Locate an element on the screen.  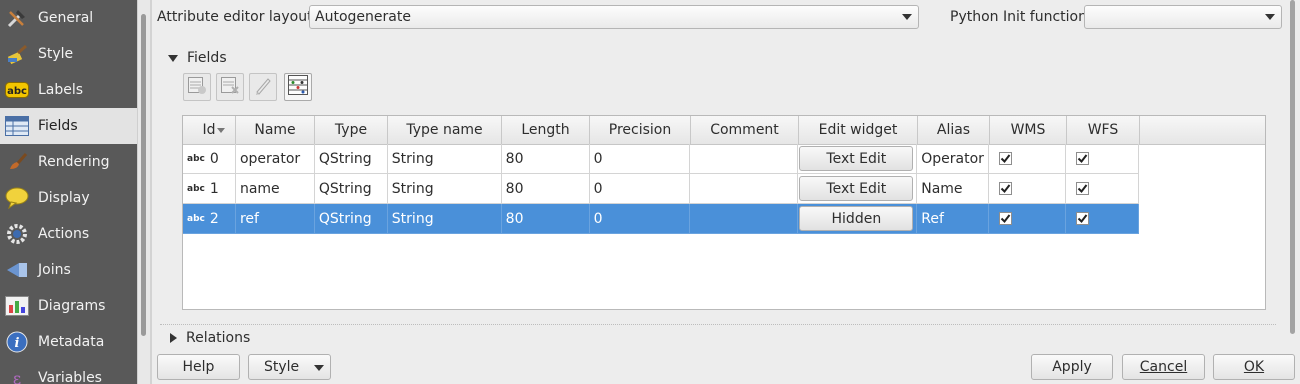
attribute-editor-layout-label: Attribute editor layout: is located at coordinates (237, 17).